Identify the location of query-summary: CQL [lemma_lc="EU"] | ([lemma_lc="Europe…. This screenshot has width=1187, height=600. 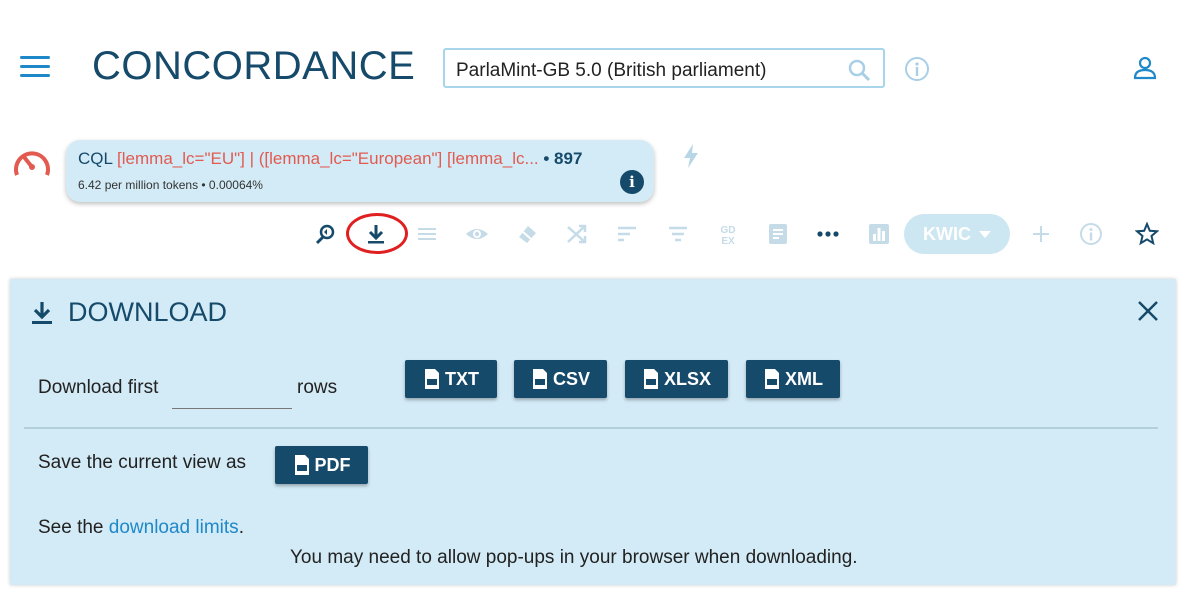
(360, 171).